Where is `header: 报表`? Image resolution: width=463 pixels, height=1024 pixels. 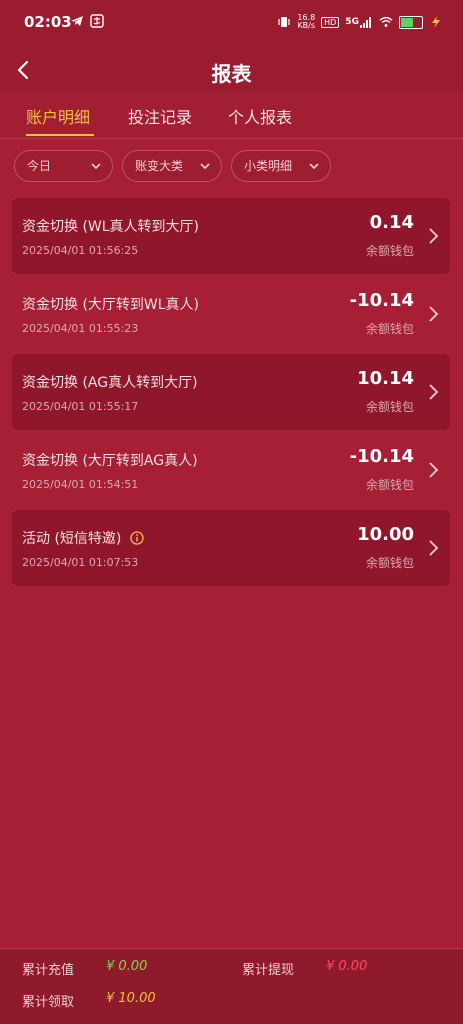 header: 报表 is located at coordinates (231, 70).